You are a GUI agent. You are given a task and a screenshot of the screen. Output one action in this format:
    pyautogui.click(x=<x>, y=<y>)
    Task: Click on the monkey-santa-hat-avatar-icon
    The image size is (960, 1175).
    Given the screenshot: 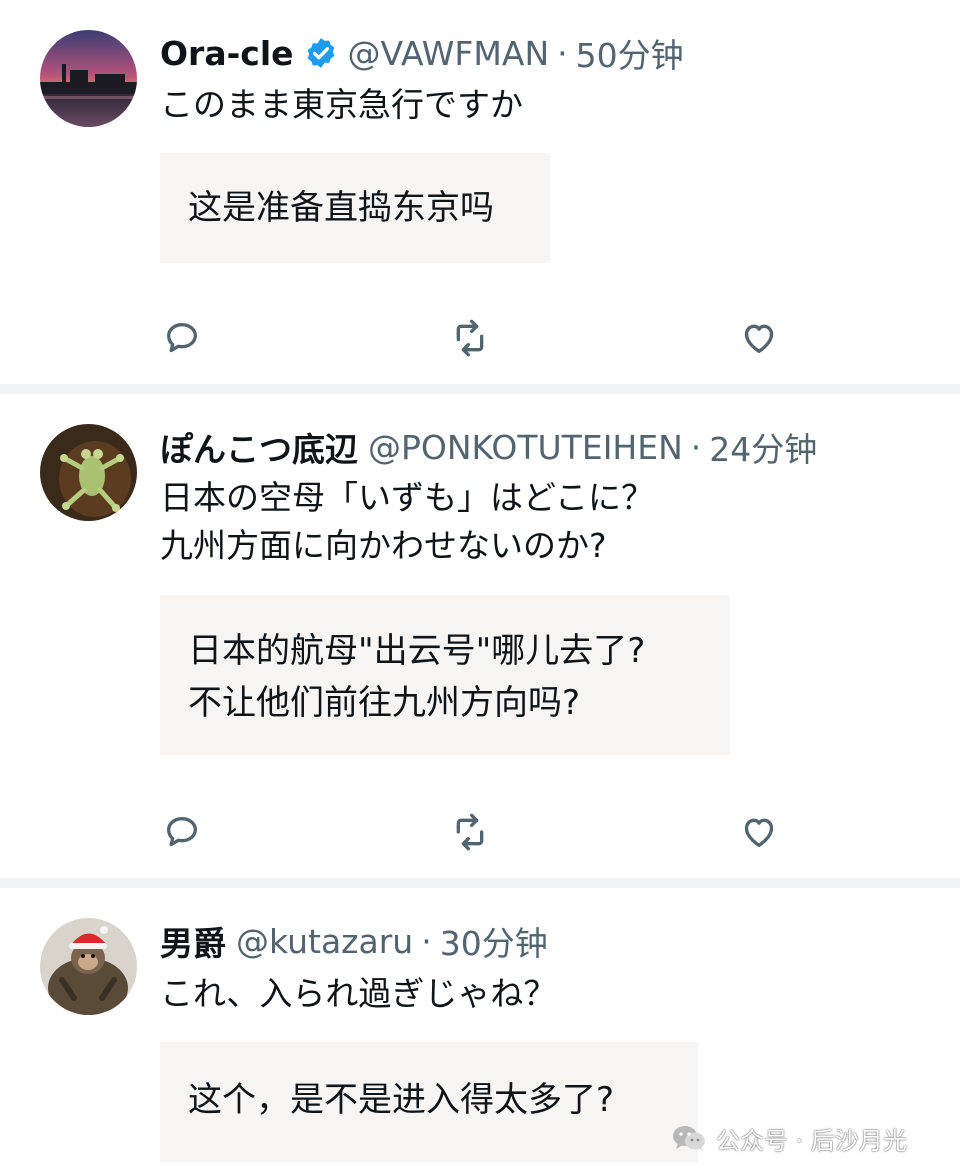 What is the action you would take?
    pyautogui.click(x=88, y=966)
    